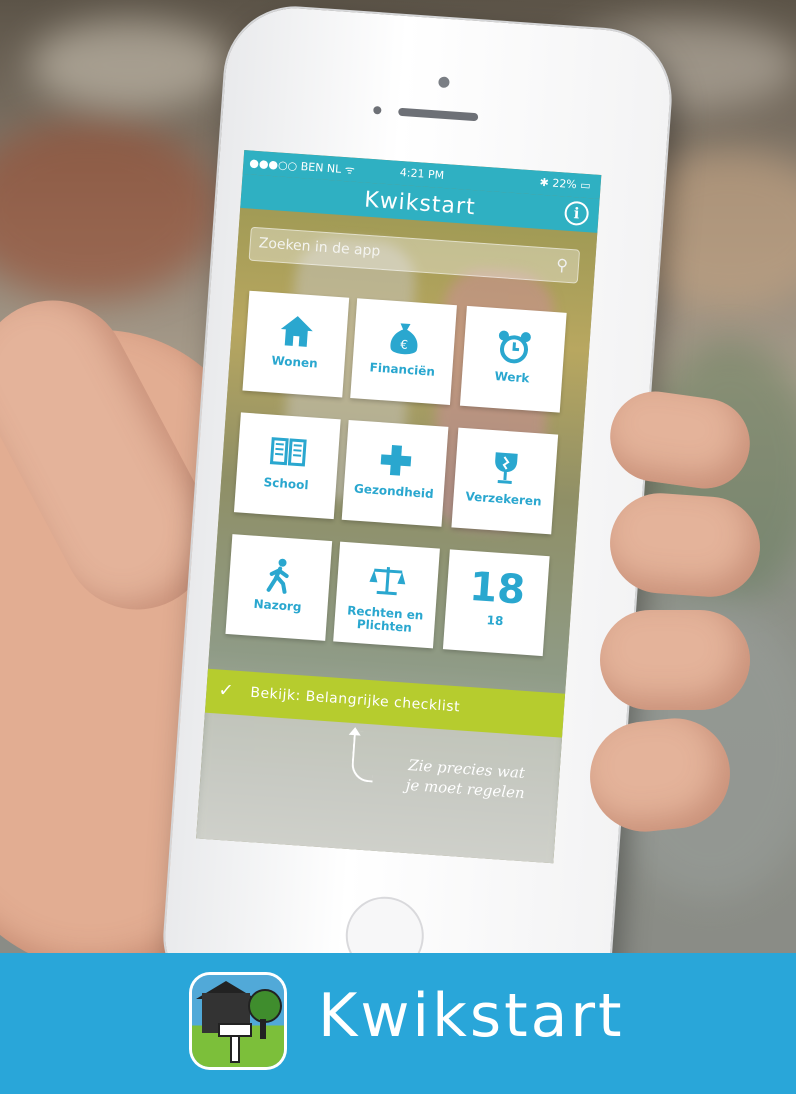 Image resolution: width=796 pixels, height=1094 pixels. Describe the element at coordinates (513, 359) in the screenshot. I see `tile-werk: Werk` at that location.